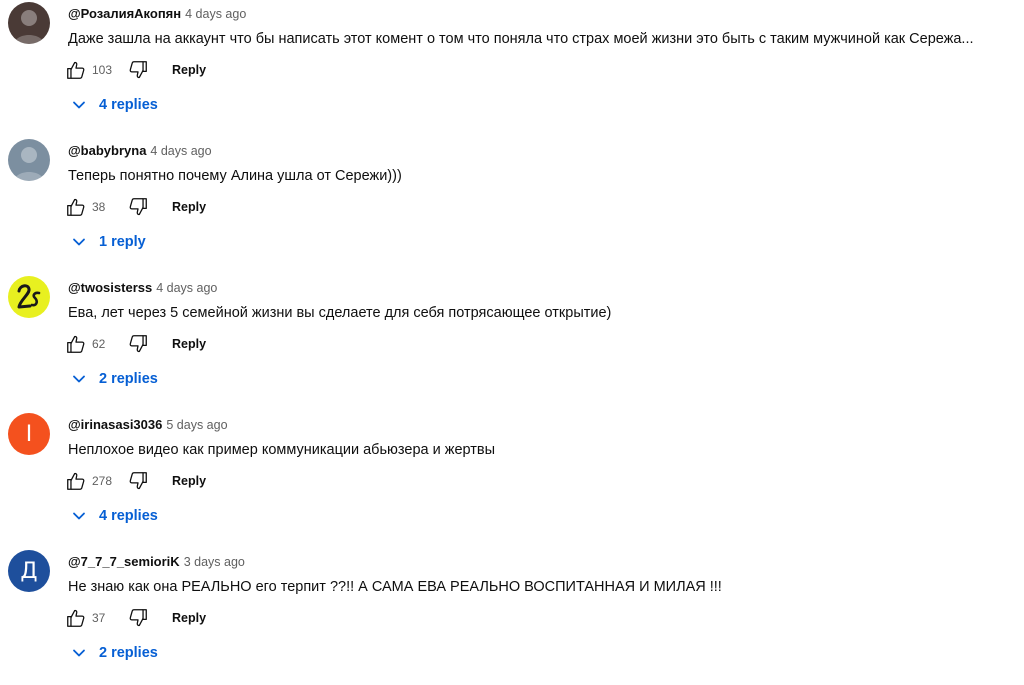  What do you see at coordinates (102, 70) in the screenshot?
I see `like-count: 103` at bounding box center [102, 70].